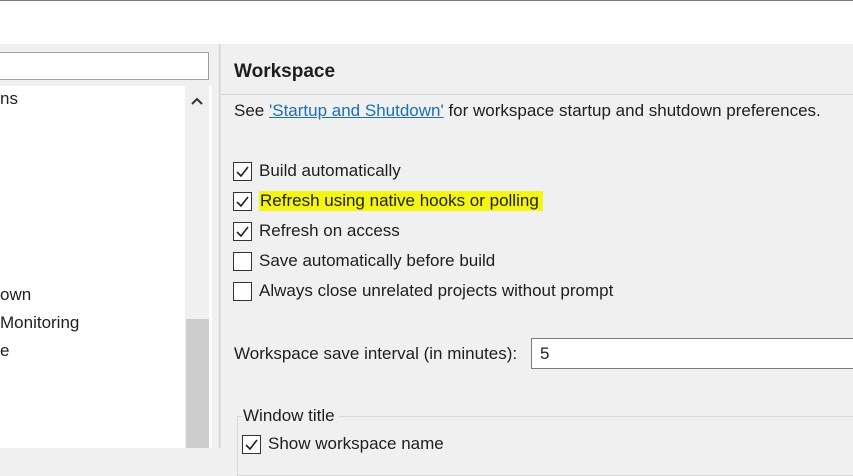 This screenshot has height=476, width=853. I want to click on scroll-up-icon, so click(197, 101).